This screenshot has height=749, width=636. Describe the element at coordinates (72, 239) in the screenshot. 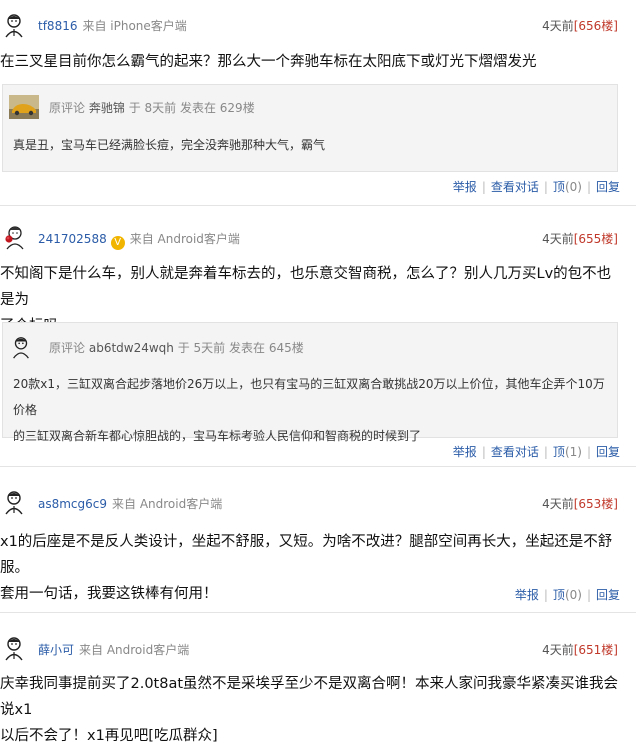

I see `username-link: 241702588` at that location.